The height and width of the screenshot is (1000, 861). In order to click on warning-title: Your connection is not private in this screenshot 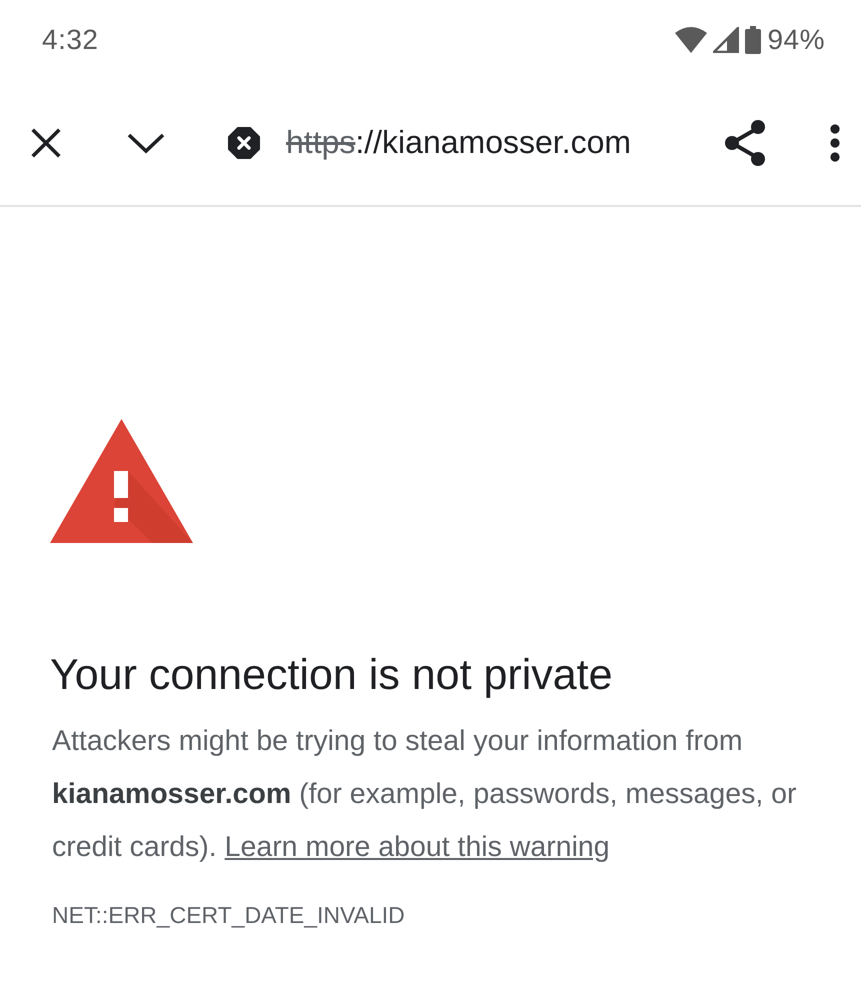, I will do `click(332, 675)`.